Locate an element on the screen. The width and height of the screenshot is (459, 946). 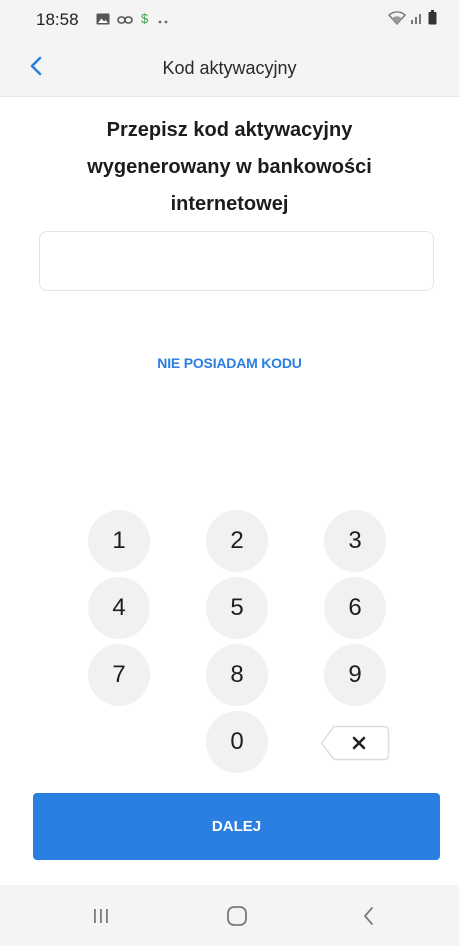
app-header: Kod aktywacyjny is located at coordinates (229, 67).